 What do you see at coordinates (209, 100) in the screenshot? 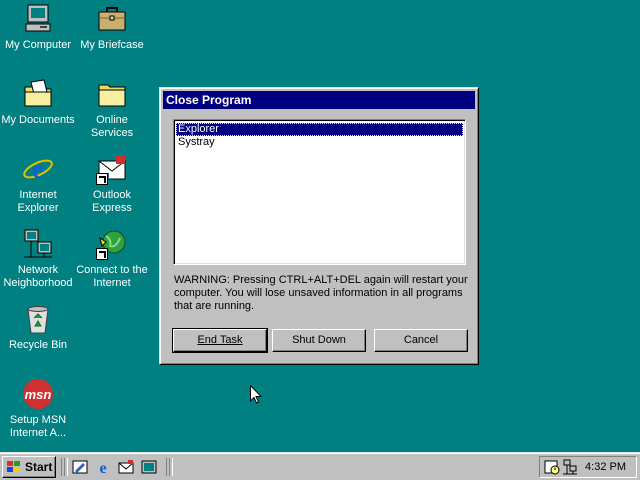
I see `dialog-title: Close Program` at bounding box center [209, 100].